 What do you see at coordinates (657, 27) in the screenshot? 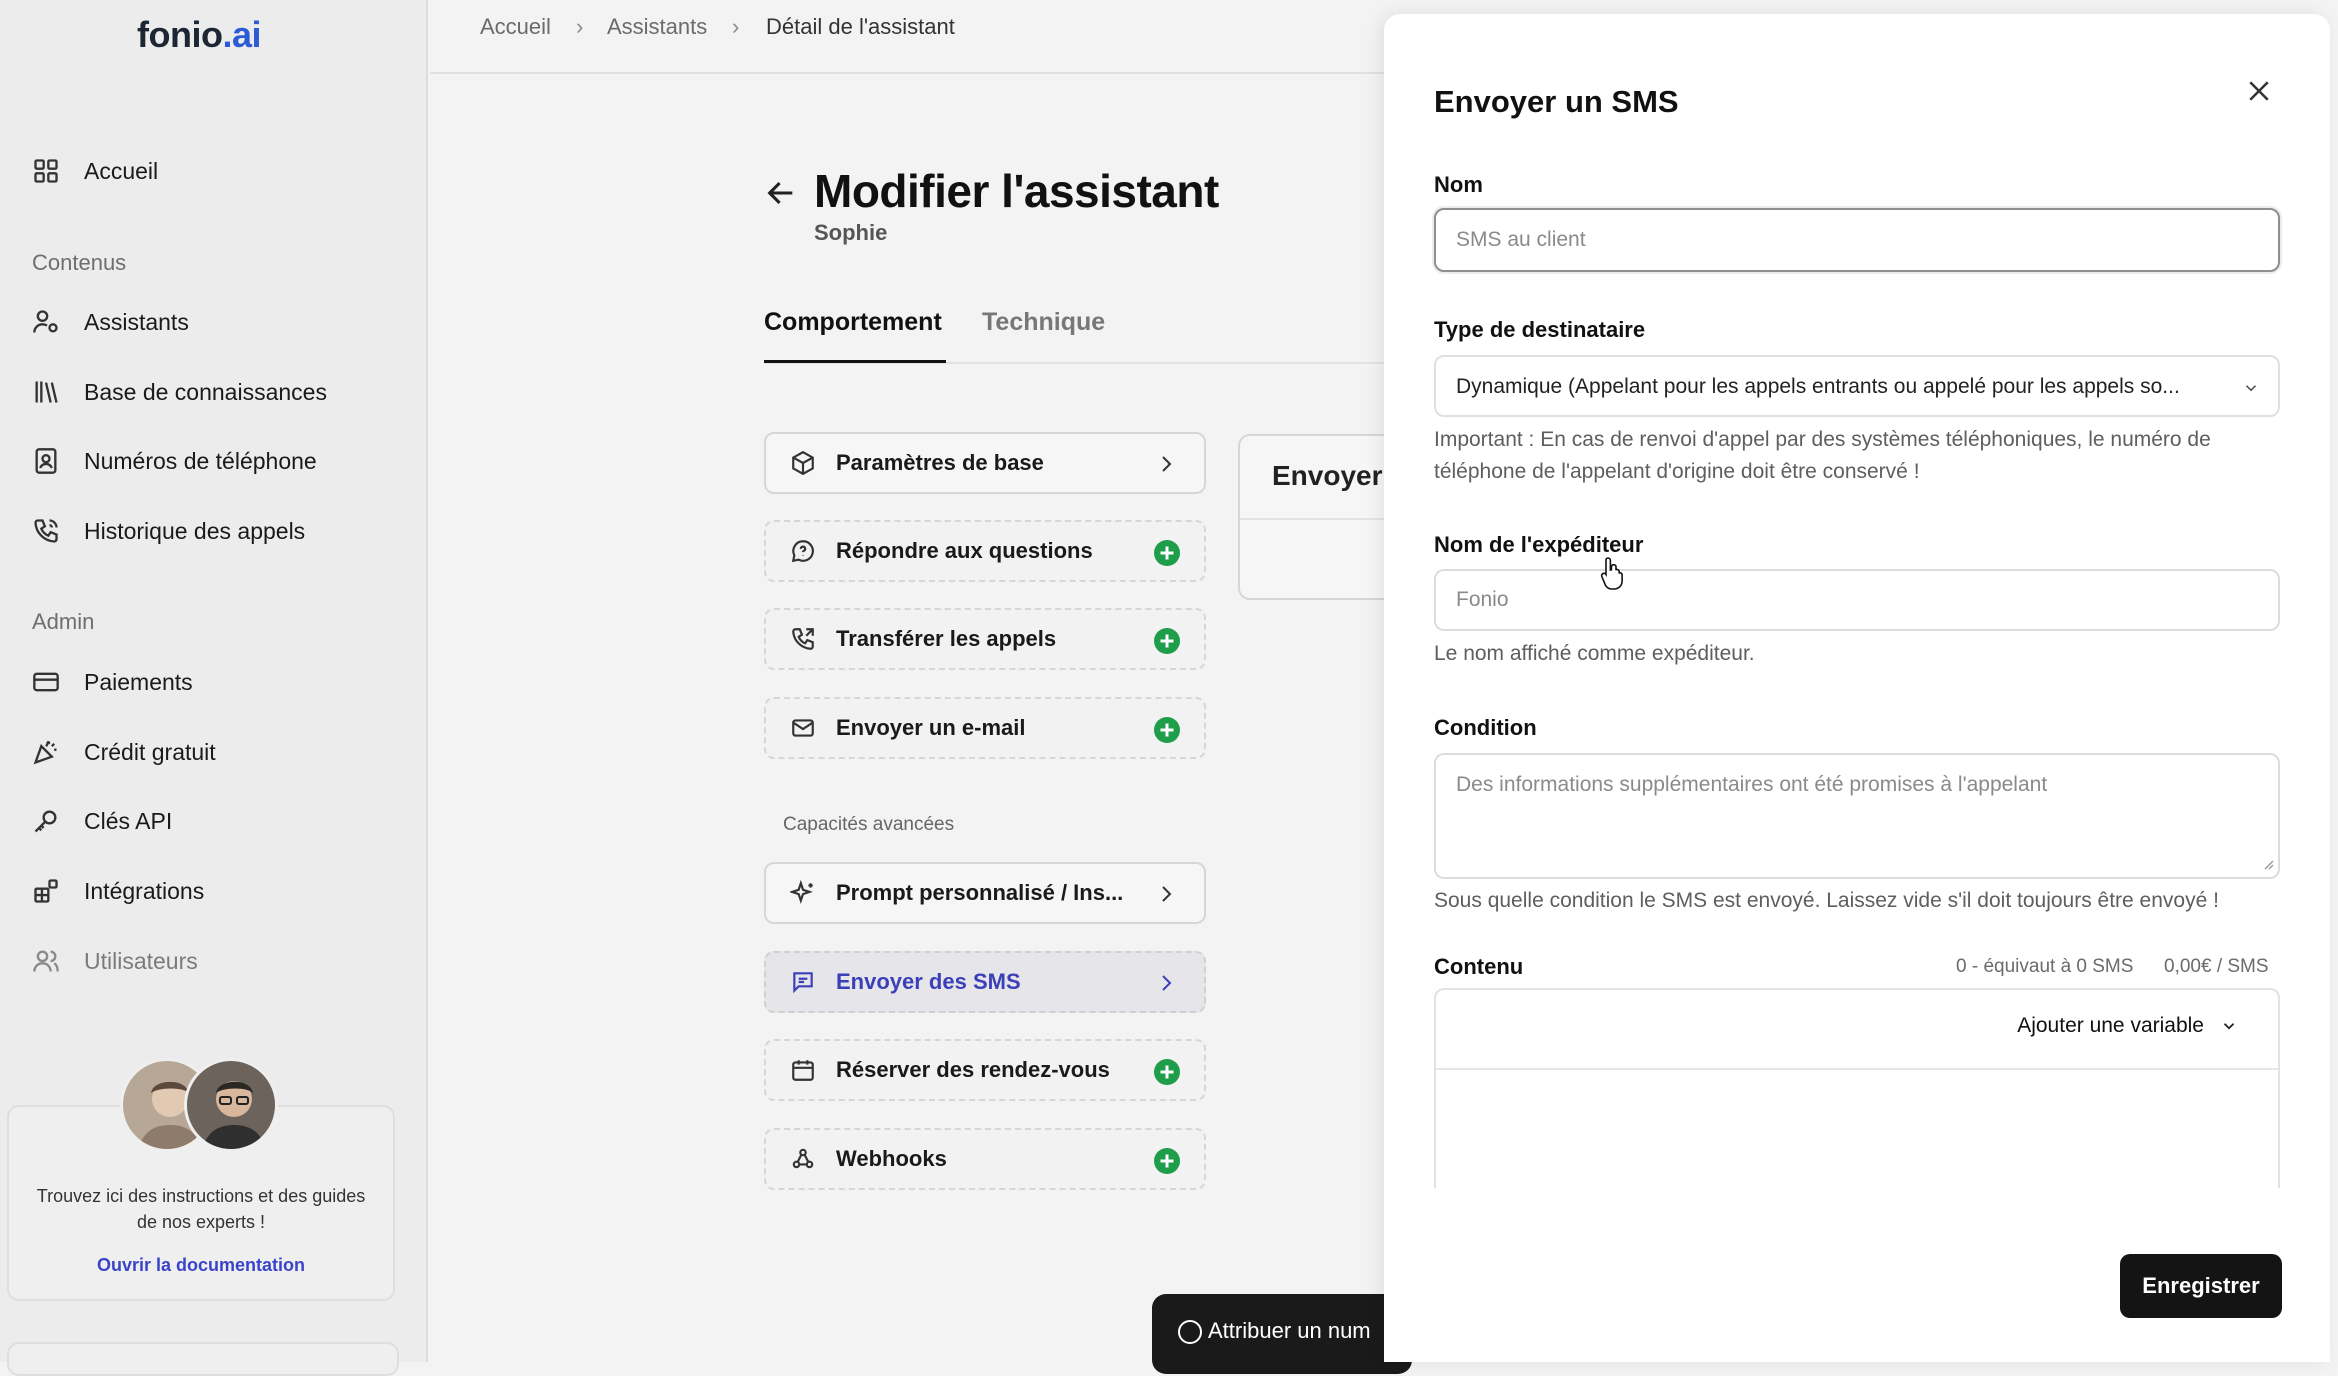
I see `breadcrumb-item-assistants: Assistants` at bounding box center [657, 27].